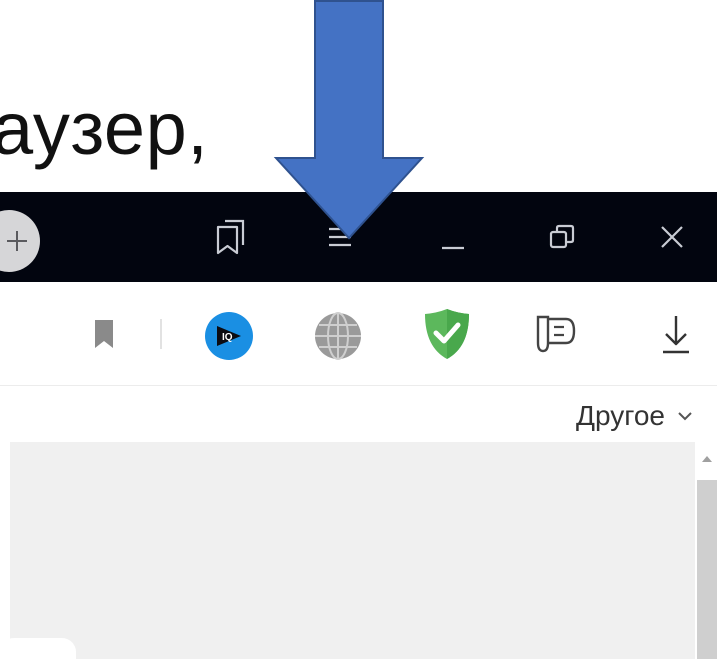 Image resolution: width=717 pixels, height=659 pixels. Describe the element at coordinates (349, 120) in the screenshot. I see `pointer-arrow-annotation` at that location.